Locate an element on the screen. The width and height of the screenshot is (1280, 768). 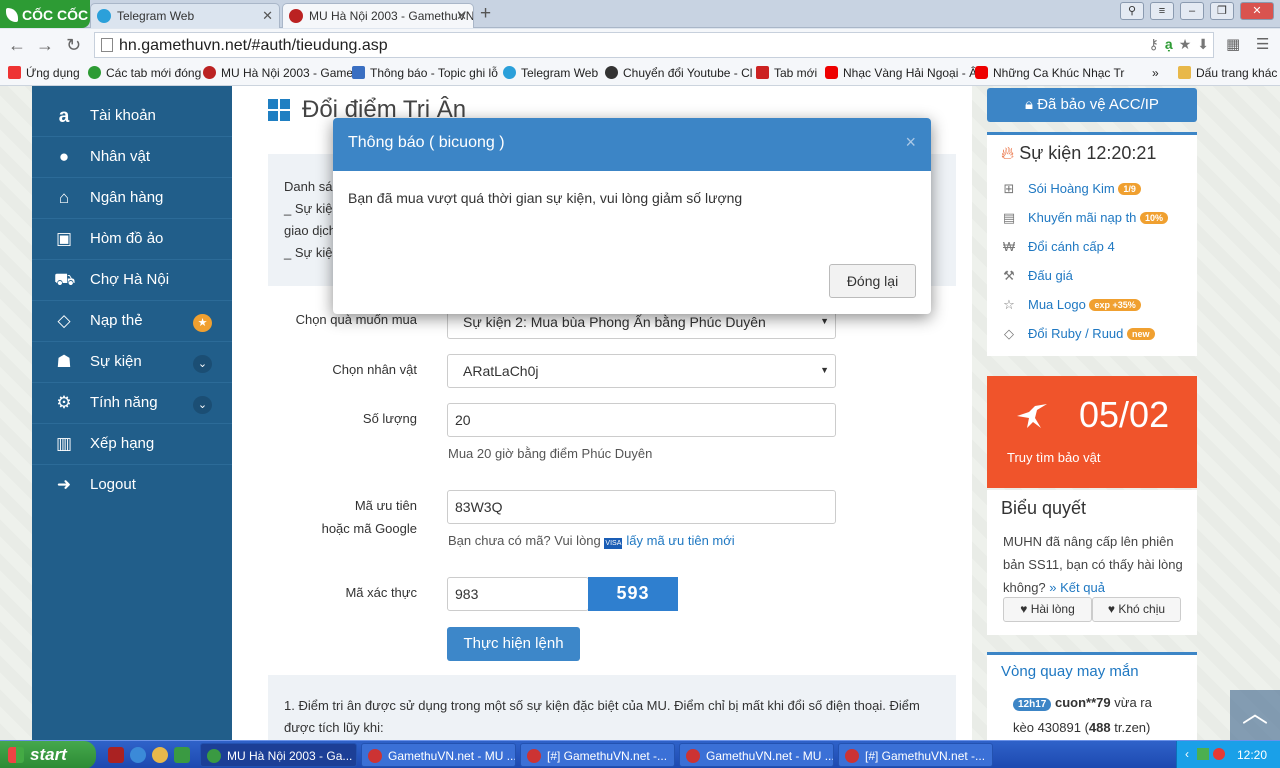
event-item: ⊞ Sói Hoàng Kim 1/9 is located at coordinates (1071, 189).